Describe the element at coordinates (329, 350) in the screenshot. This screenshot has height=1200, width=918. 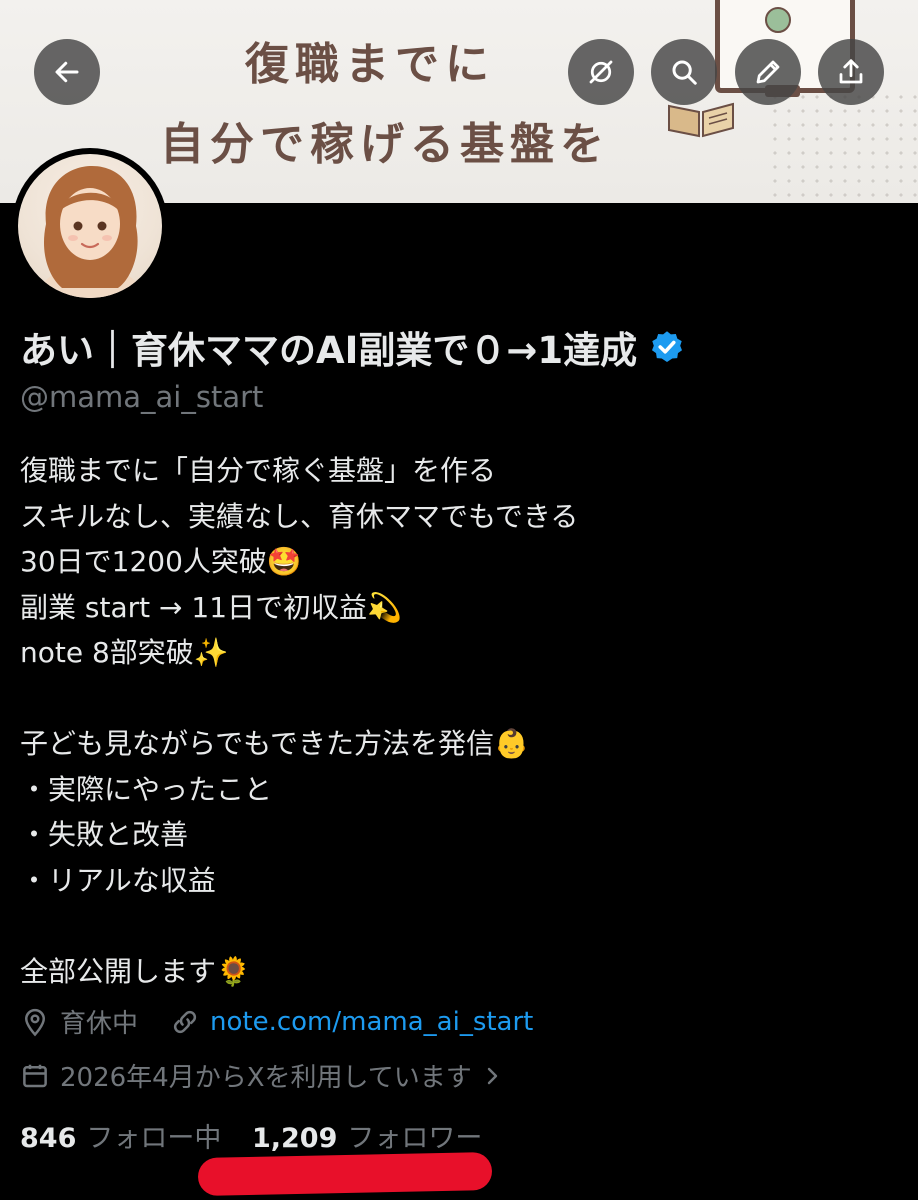
I see `display-name: あい｜育休ママのAI副業で０→1達成` at that location.